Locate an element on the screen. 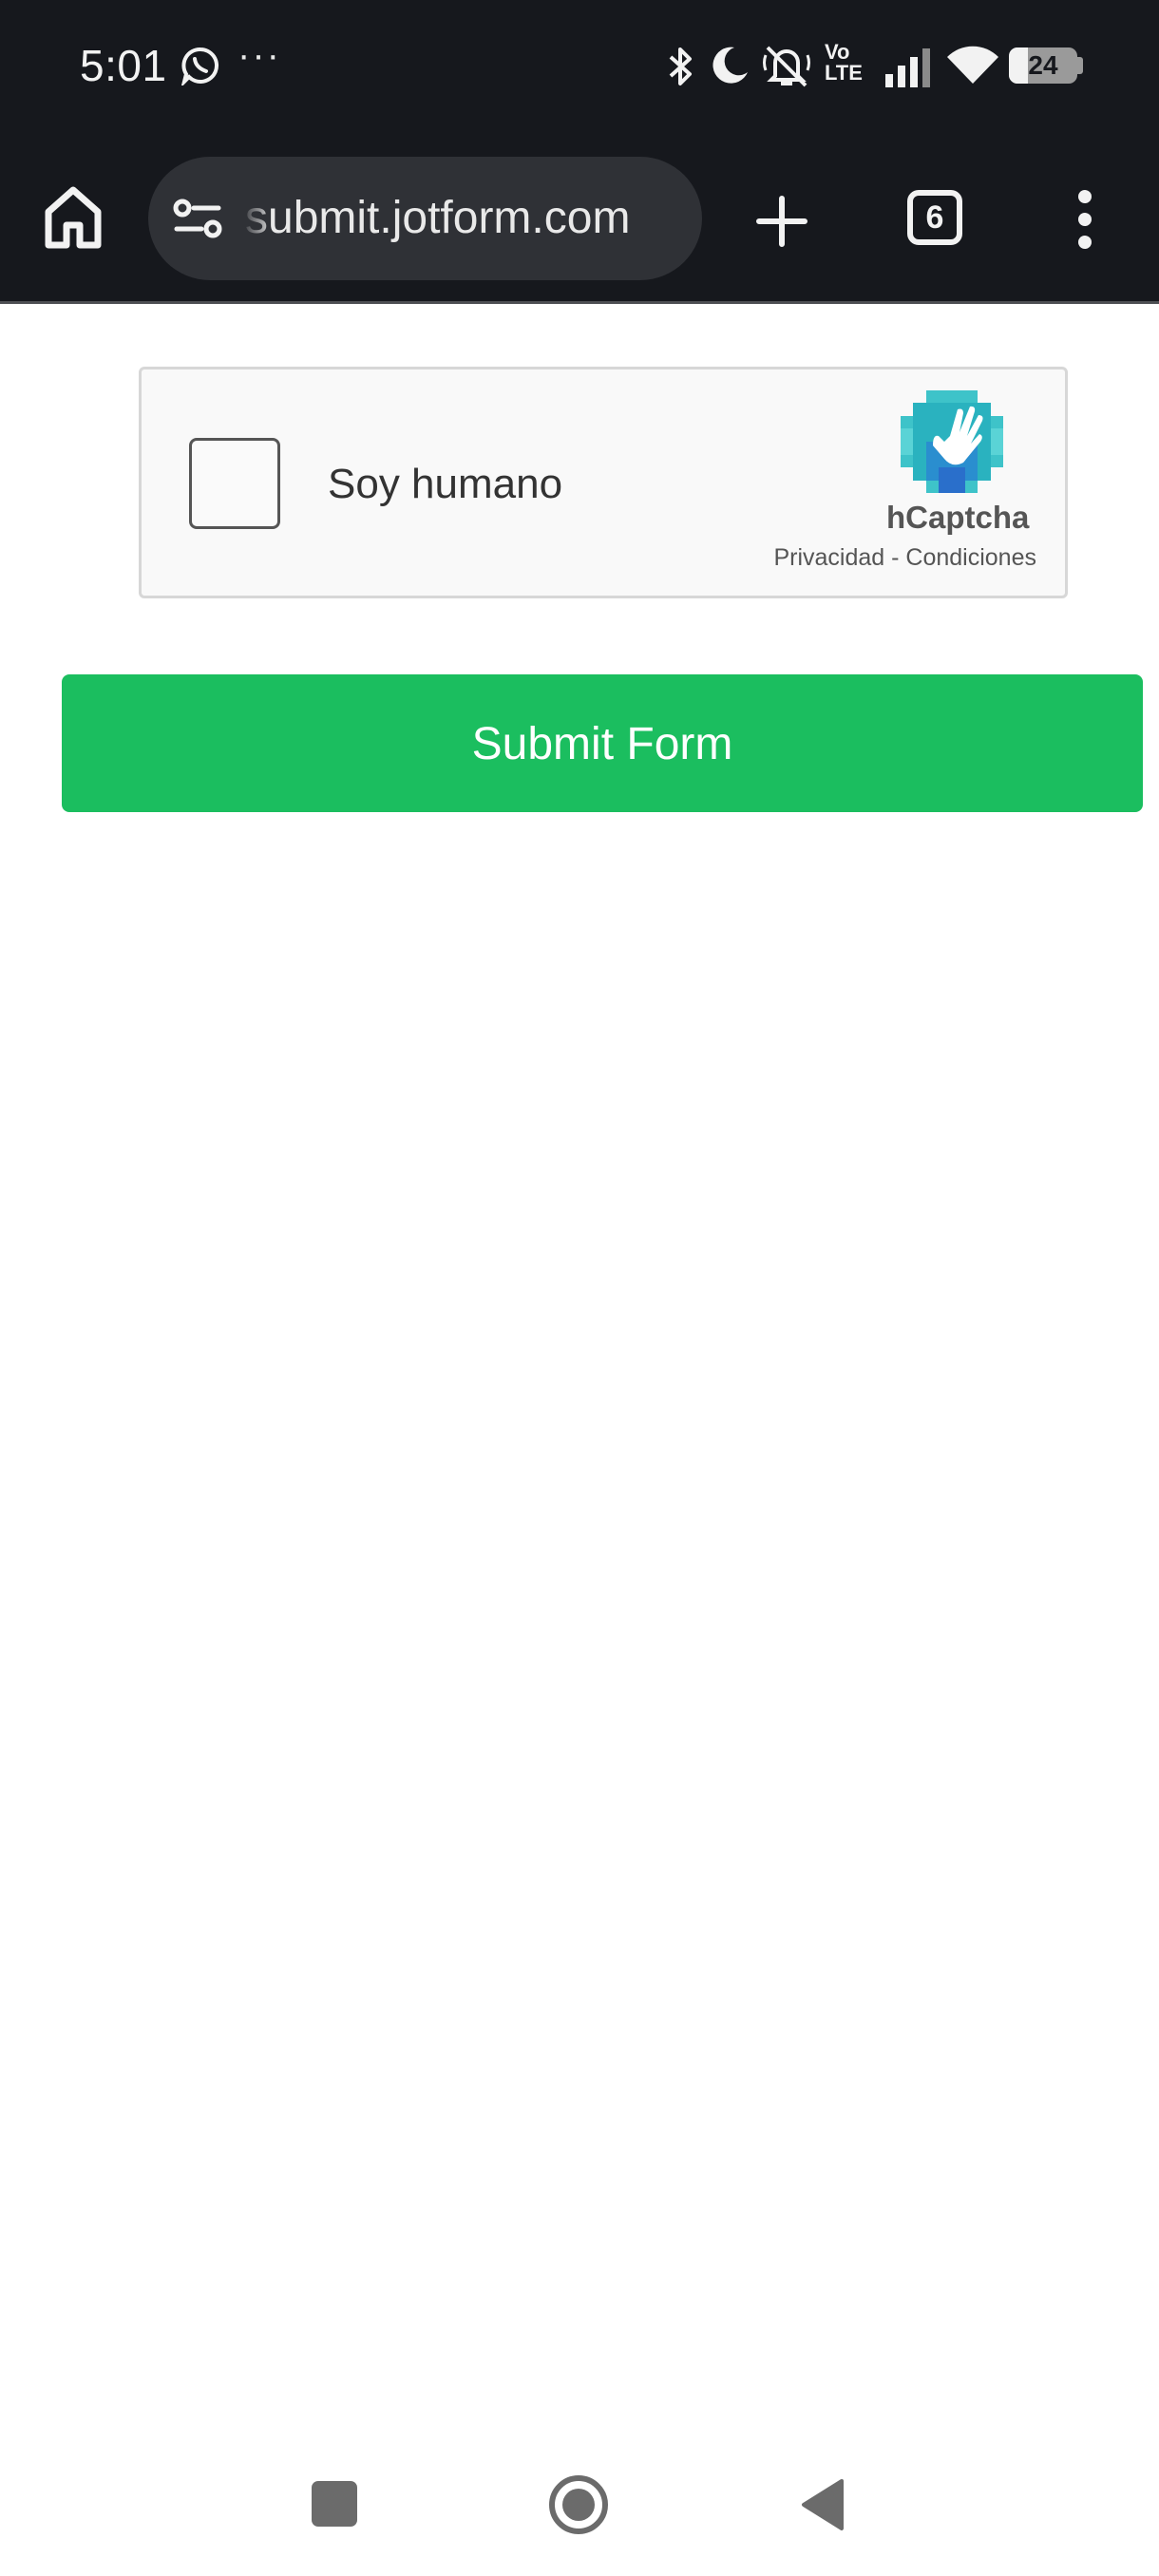  captcha-checkbox is located at coordinates (234, 483).